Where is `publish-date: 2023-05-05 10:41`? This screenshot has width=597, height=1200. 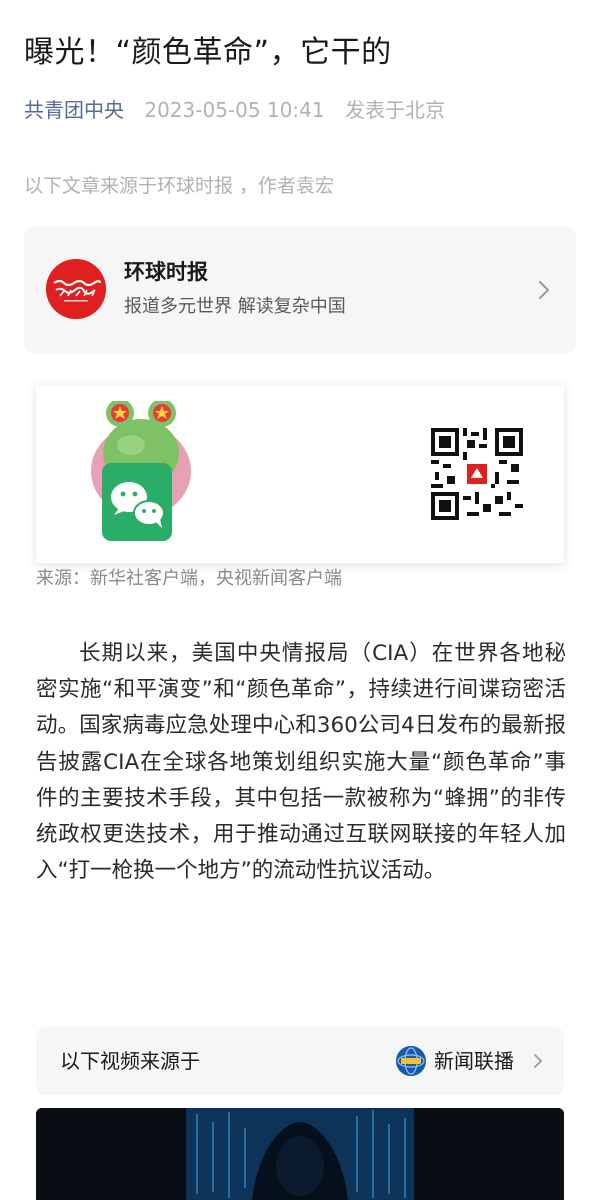
publish-date: 2023-05-05 10:41 is located at coordinates (234, 110).